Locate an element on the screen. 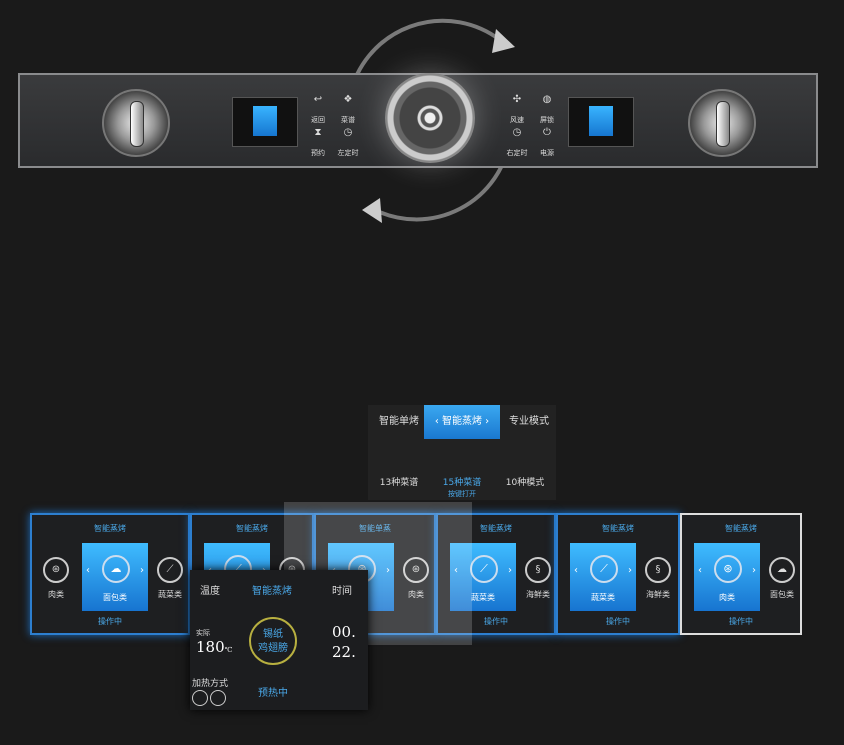  time-hours: 00. is located at coordinates (344, 632).